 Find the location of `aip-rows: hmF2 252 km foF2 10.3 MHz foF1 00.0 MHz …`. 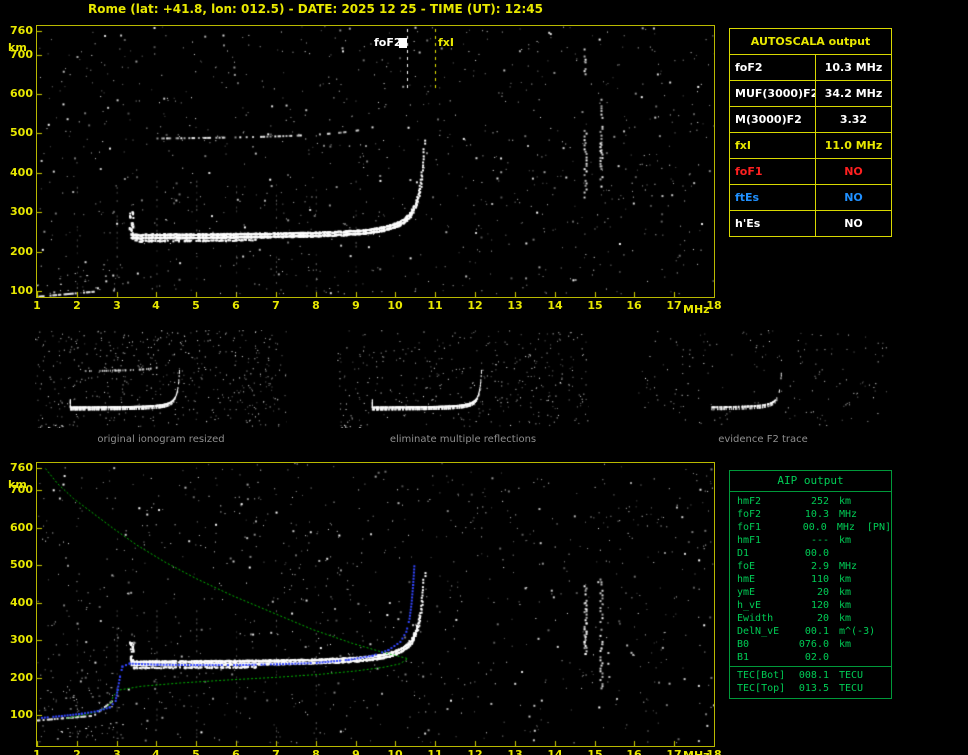

aip-rows: hmF2 252 km foF2 10.3 MHz foF1 00.0 MHz … is located at coordinates (810, 579).